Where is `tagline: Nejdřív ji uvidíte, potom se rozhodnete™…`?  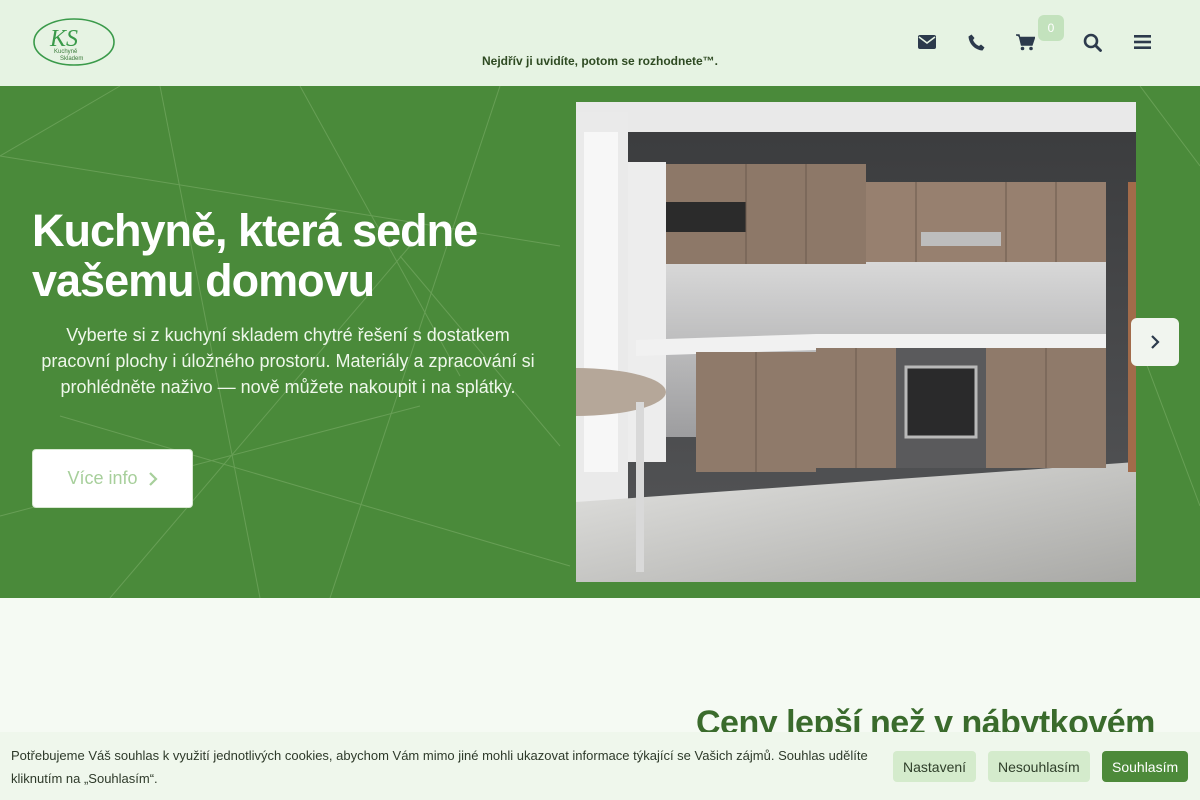 tagline: Nejdřív ji uvidíte, potom se rozhodnete™… is located at coordinates (600, 61).